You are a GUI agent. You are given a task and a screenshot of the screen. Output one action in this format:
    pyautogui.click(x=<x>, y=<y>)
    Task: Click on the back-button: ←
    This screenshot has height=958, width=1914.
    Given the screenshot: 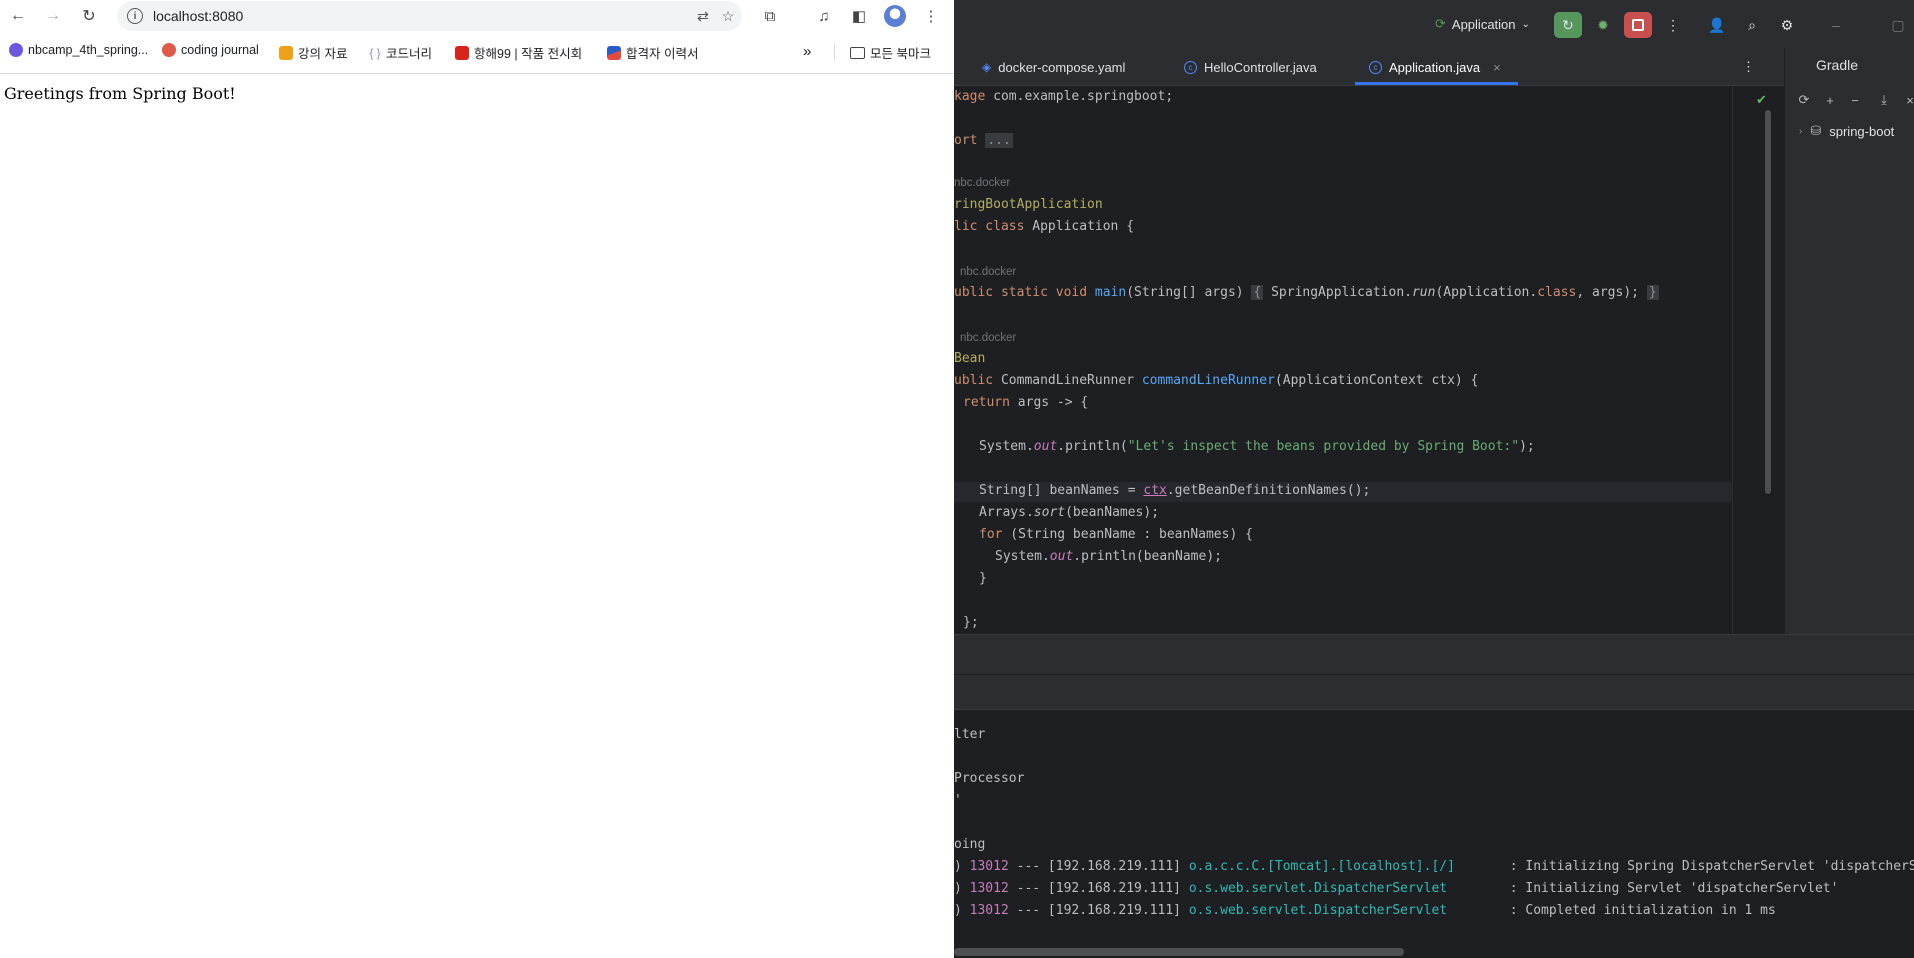 What is the action you would take?
    pyautogui.click(x=18, y=16)
    